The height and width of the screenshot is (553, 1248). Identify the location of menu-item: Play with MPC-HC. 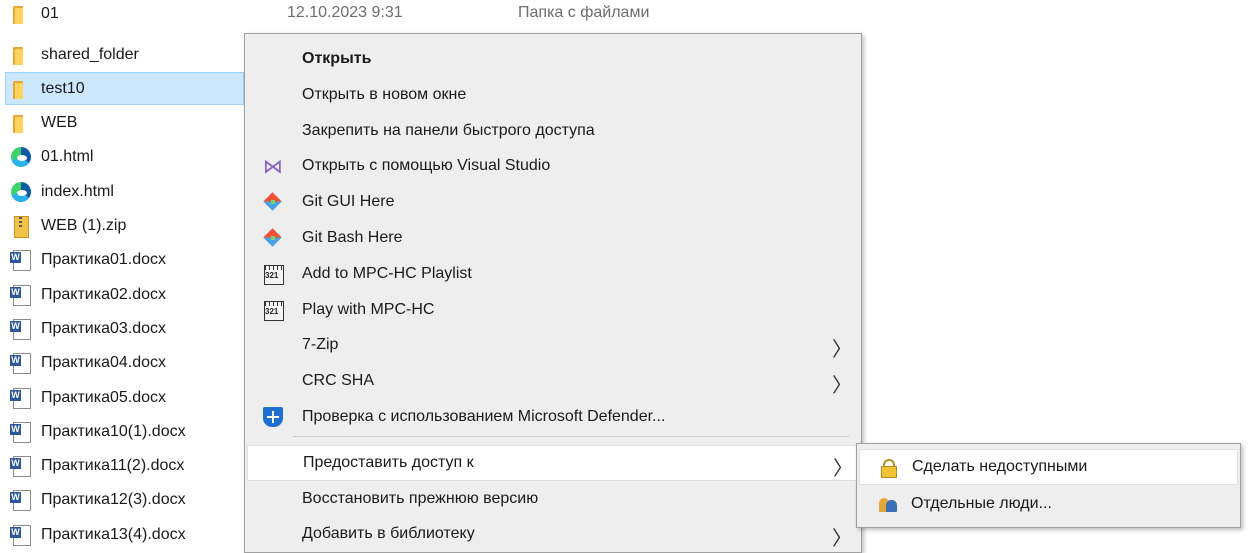
(553, 310).